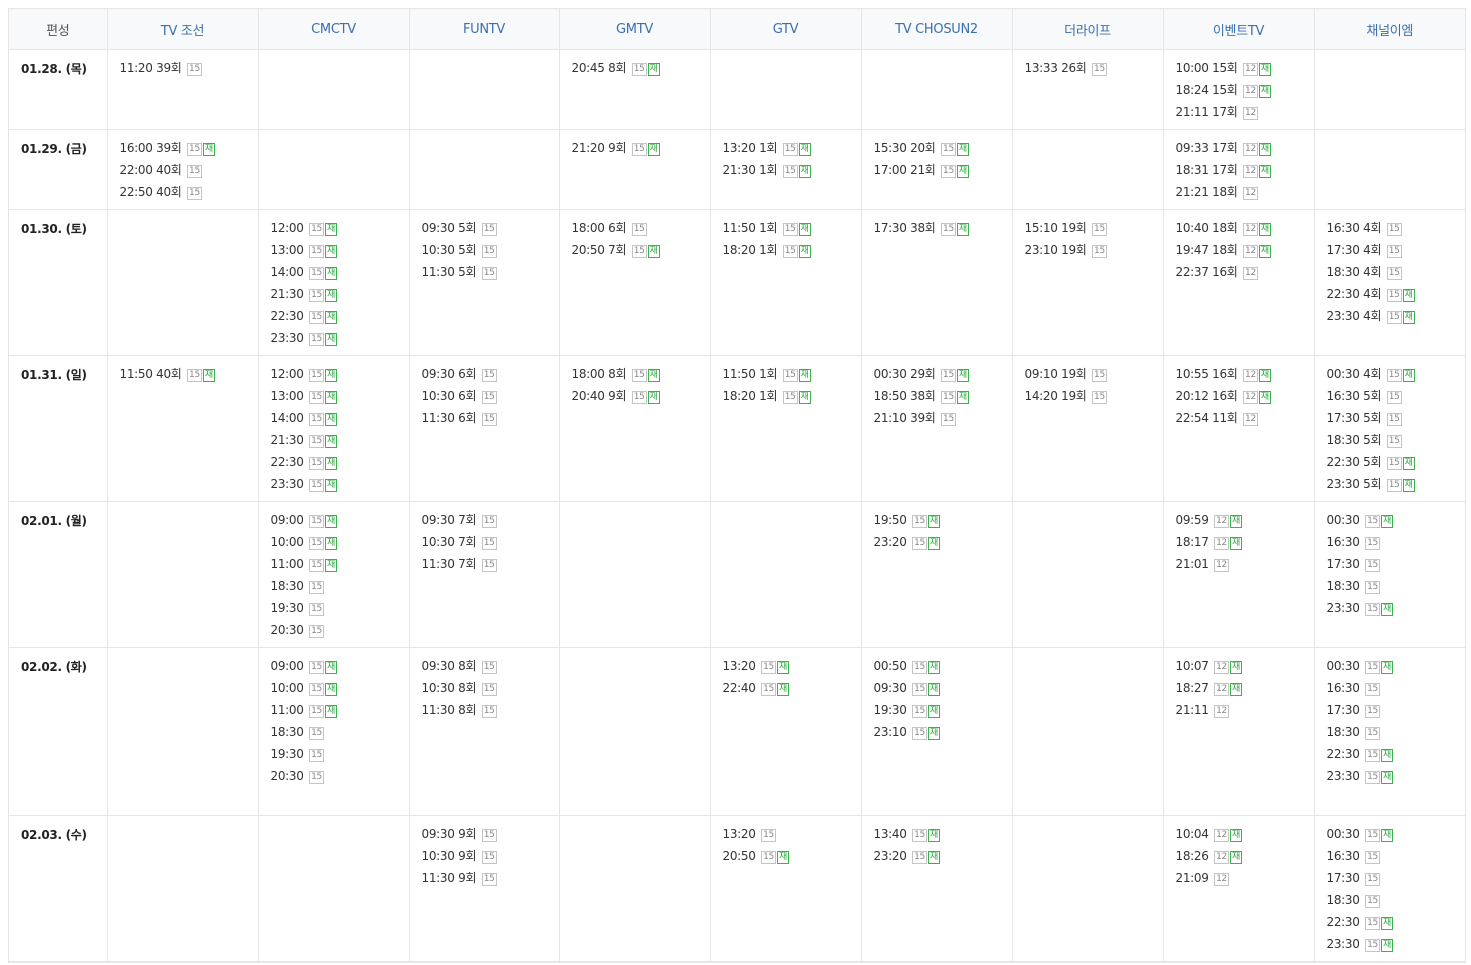 This screenshot has width=1471, height=965. What do you see at coordinates (1094, 71) in the screenshot?
I see `airing-slot: 13:33 26회 15` at bounding box center [1094, 71].